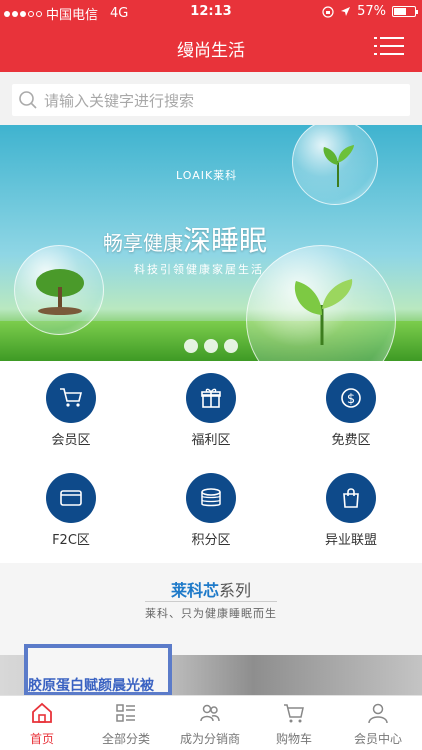  Describe the element at coordinates (211, 590) in the screenshot. I see `series-title: 莱科芯系列` at that location.